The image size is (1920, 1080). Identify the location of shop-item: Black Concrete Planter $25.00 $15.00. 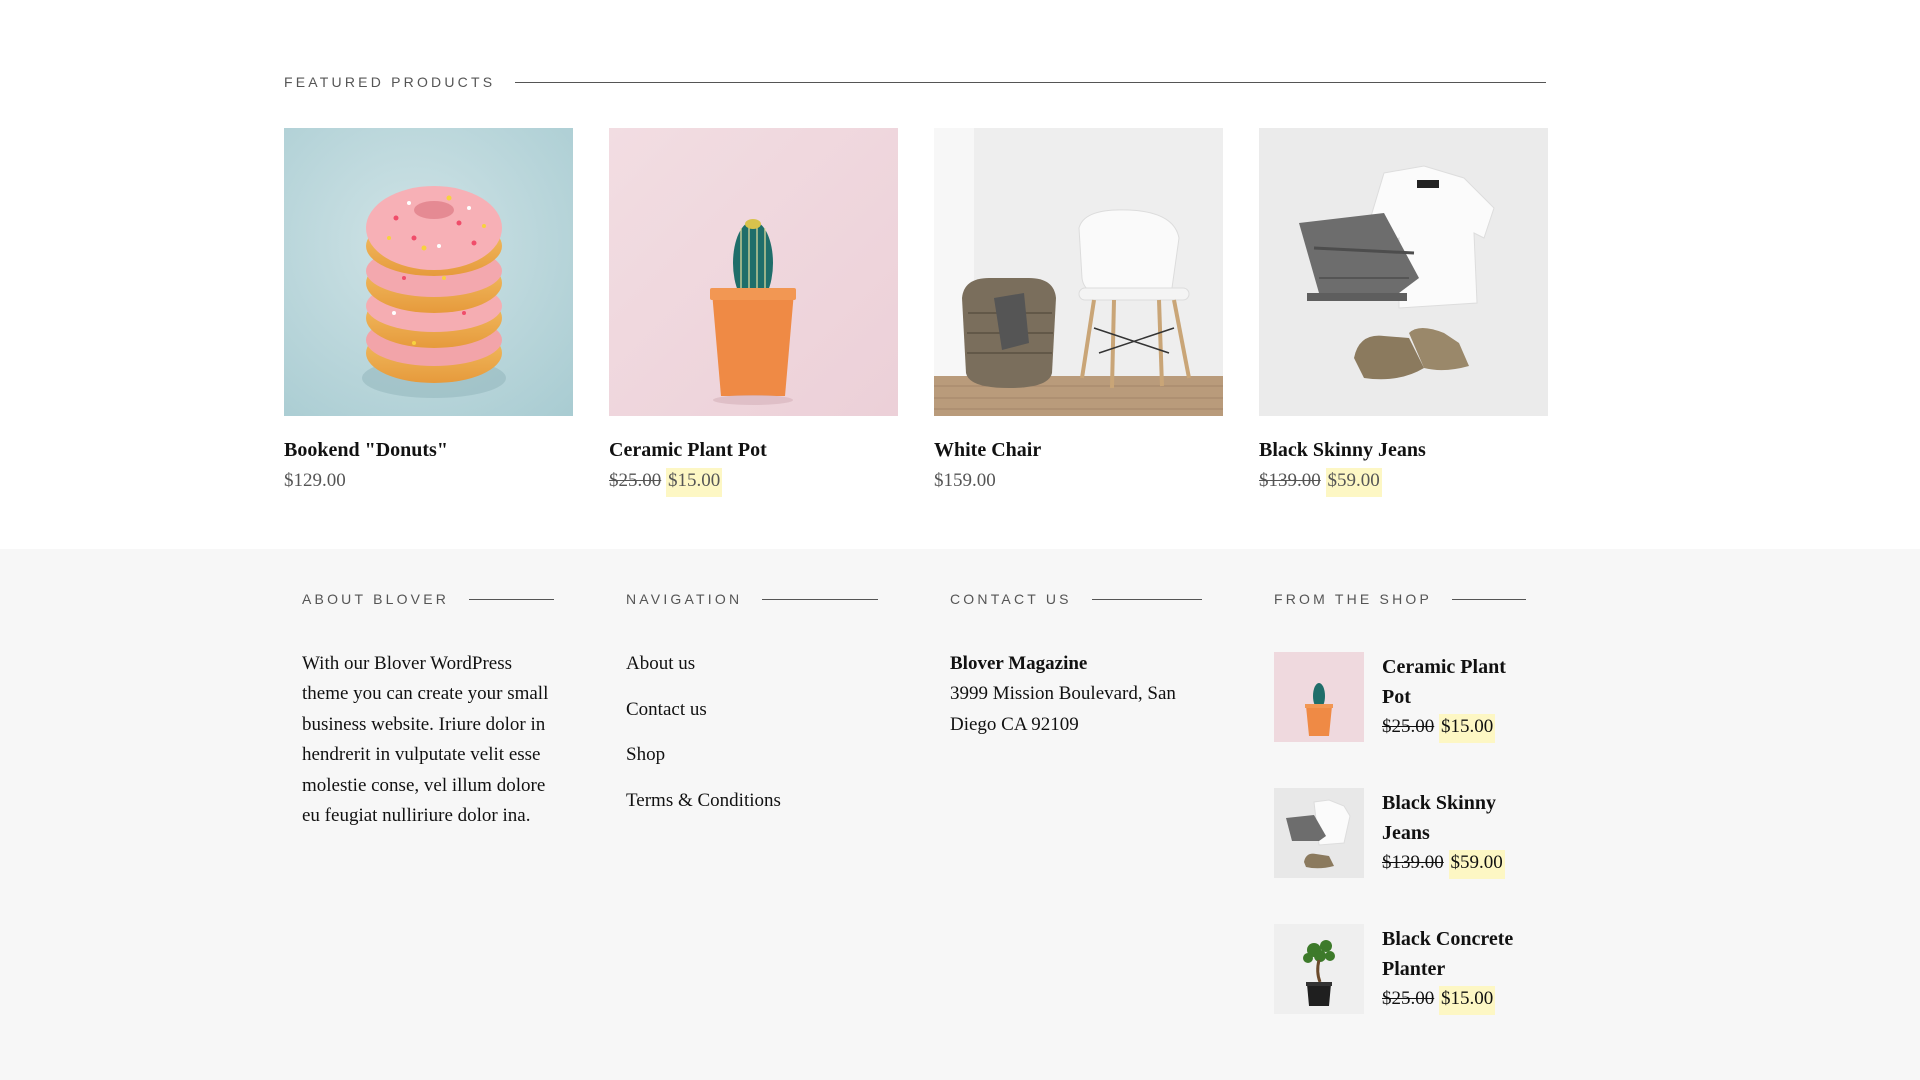
(1400, 984).